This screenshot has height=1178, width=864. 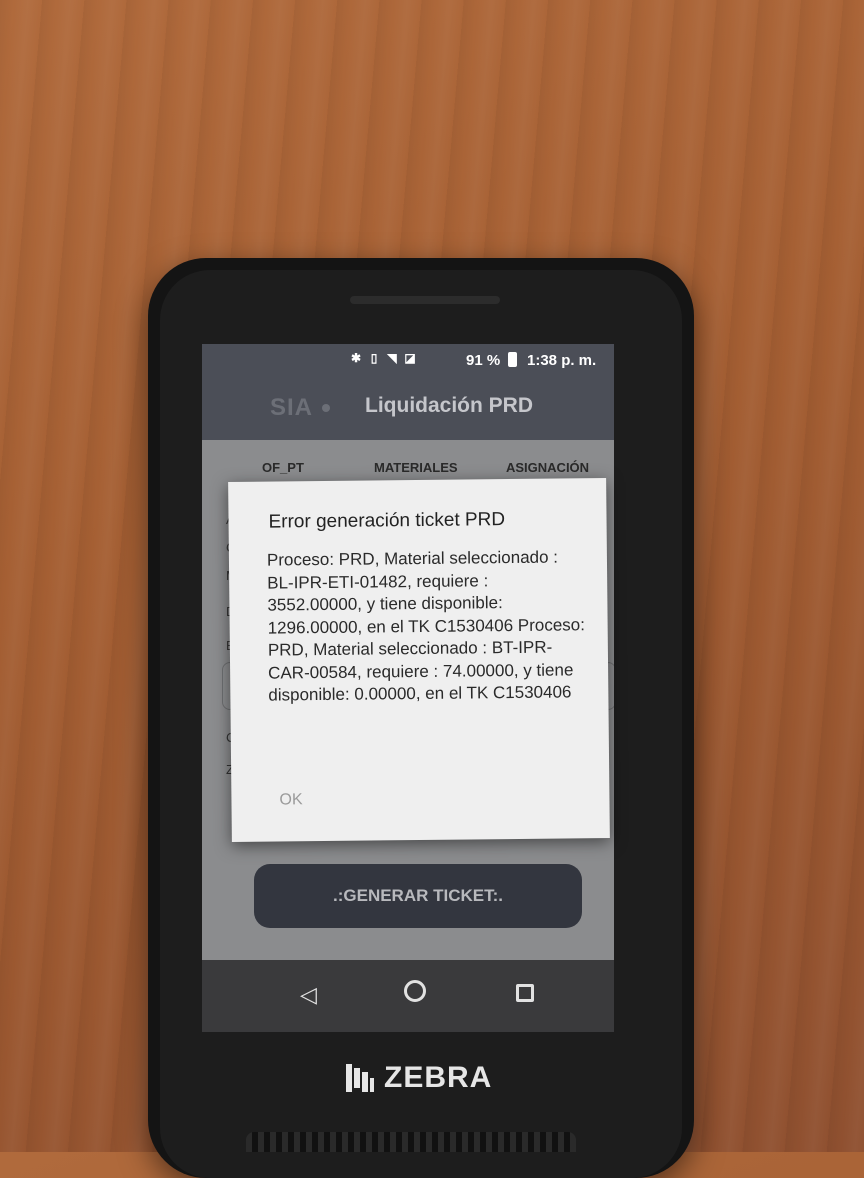 I want to click on battery-icon, so click(x=512, y=359).